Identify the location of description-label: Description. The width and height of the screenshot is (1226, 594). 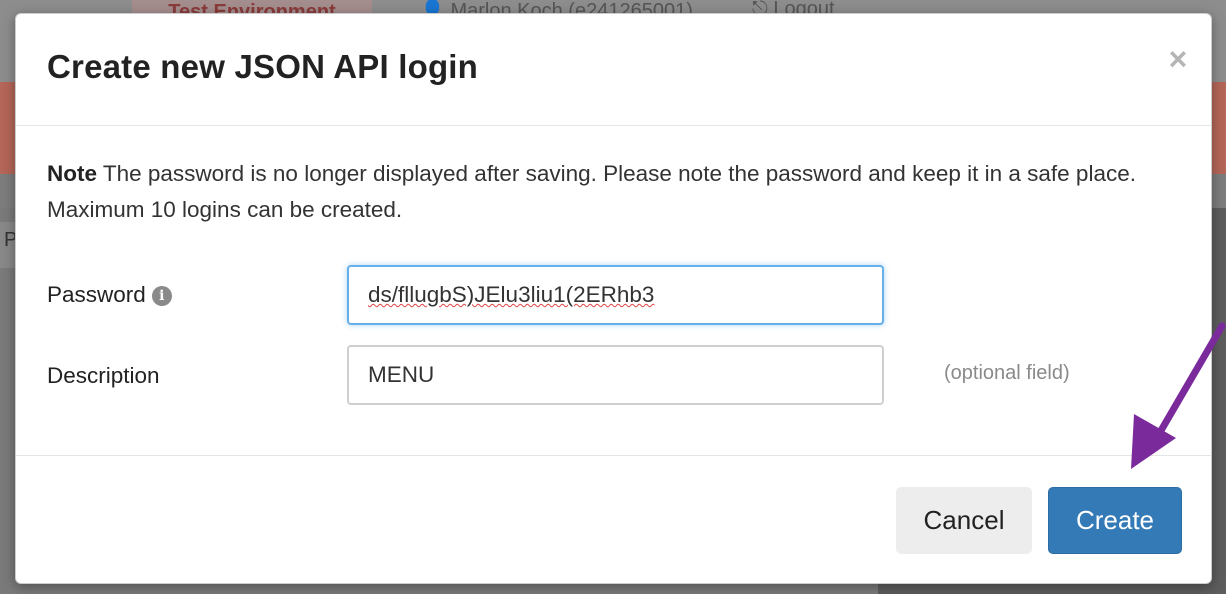
(103, 375).